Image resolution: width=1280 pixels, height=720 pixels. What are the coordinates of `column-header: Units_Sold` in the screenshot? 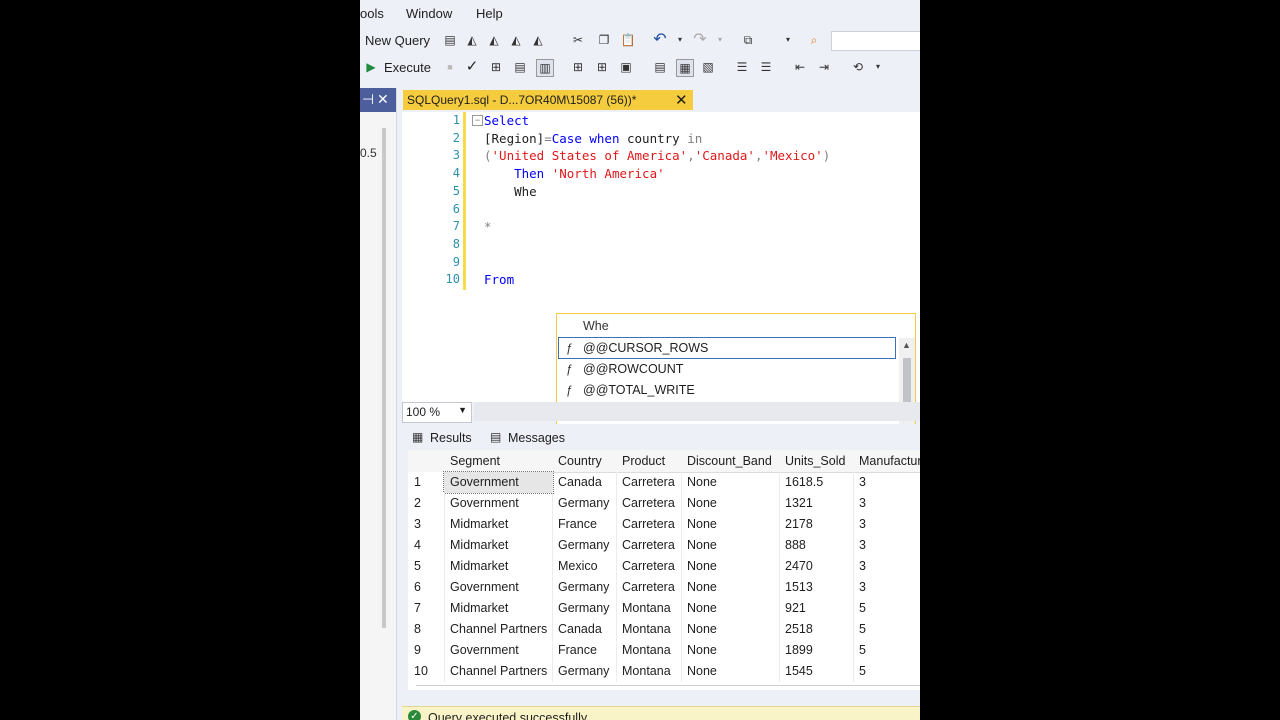 It's located at (816, 461).